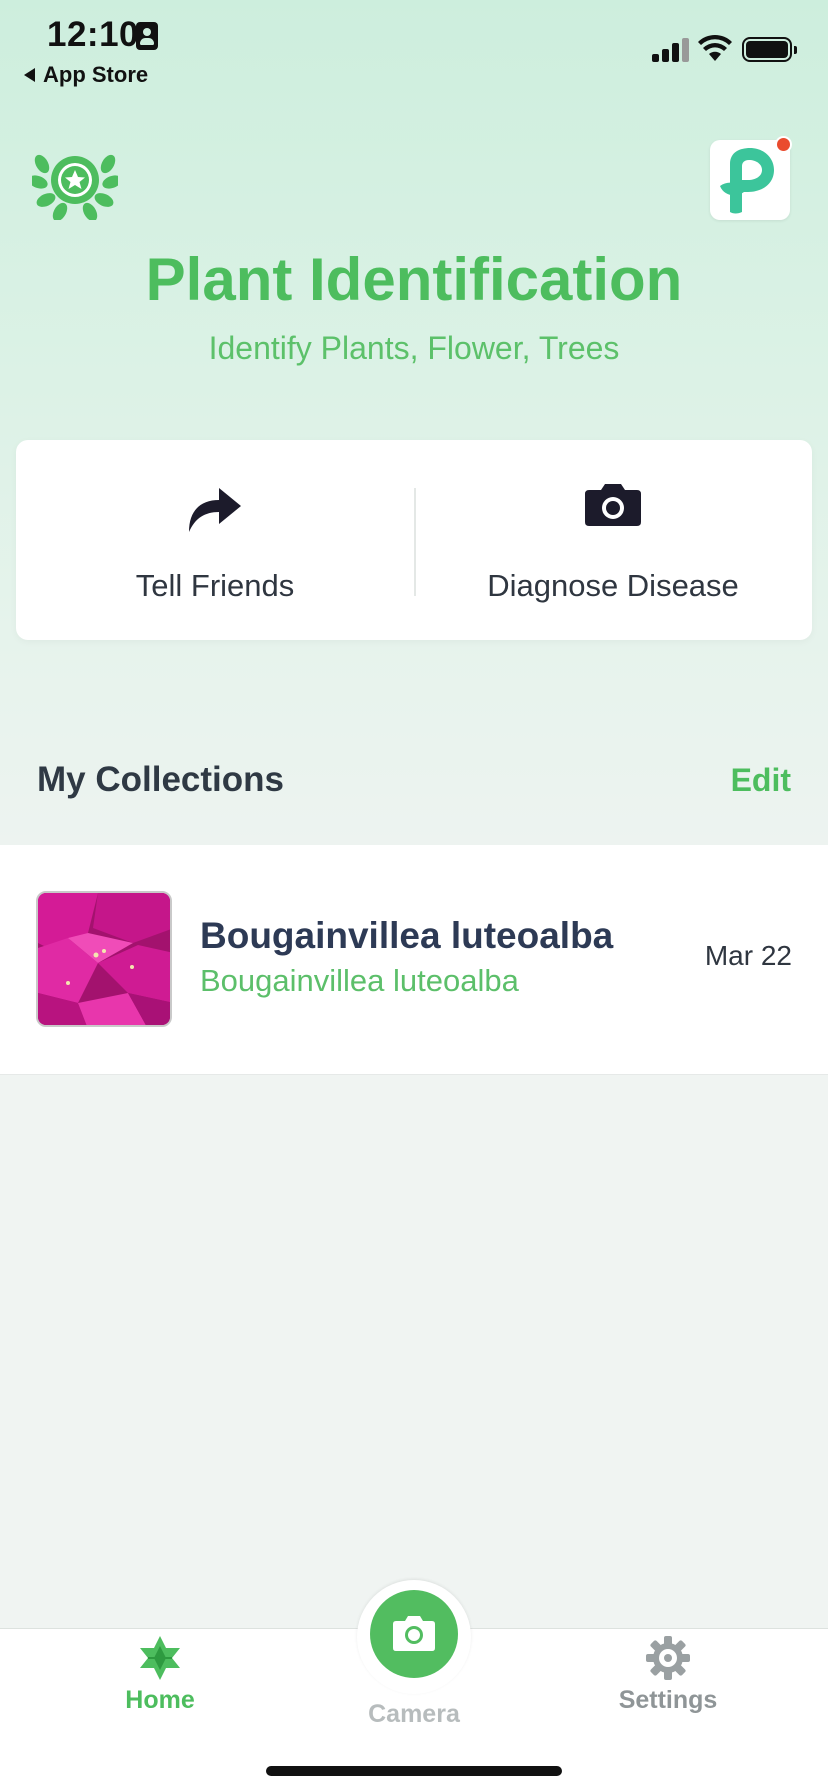 This screenshot has width=828, height=1792. I want to click on tab-settings-label: Settings, so click(668, 1700).